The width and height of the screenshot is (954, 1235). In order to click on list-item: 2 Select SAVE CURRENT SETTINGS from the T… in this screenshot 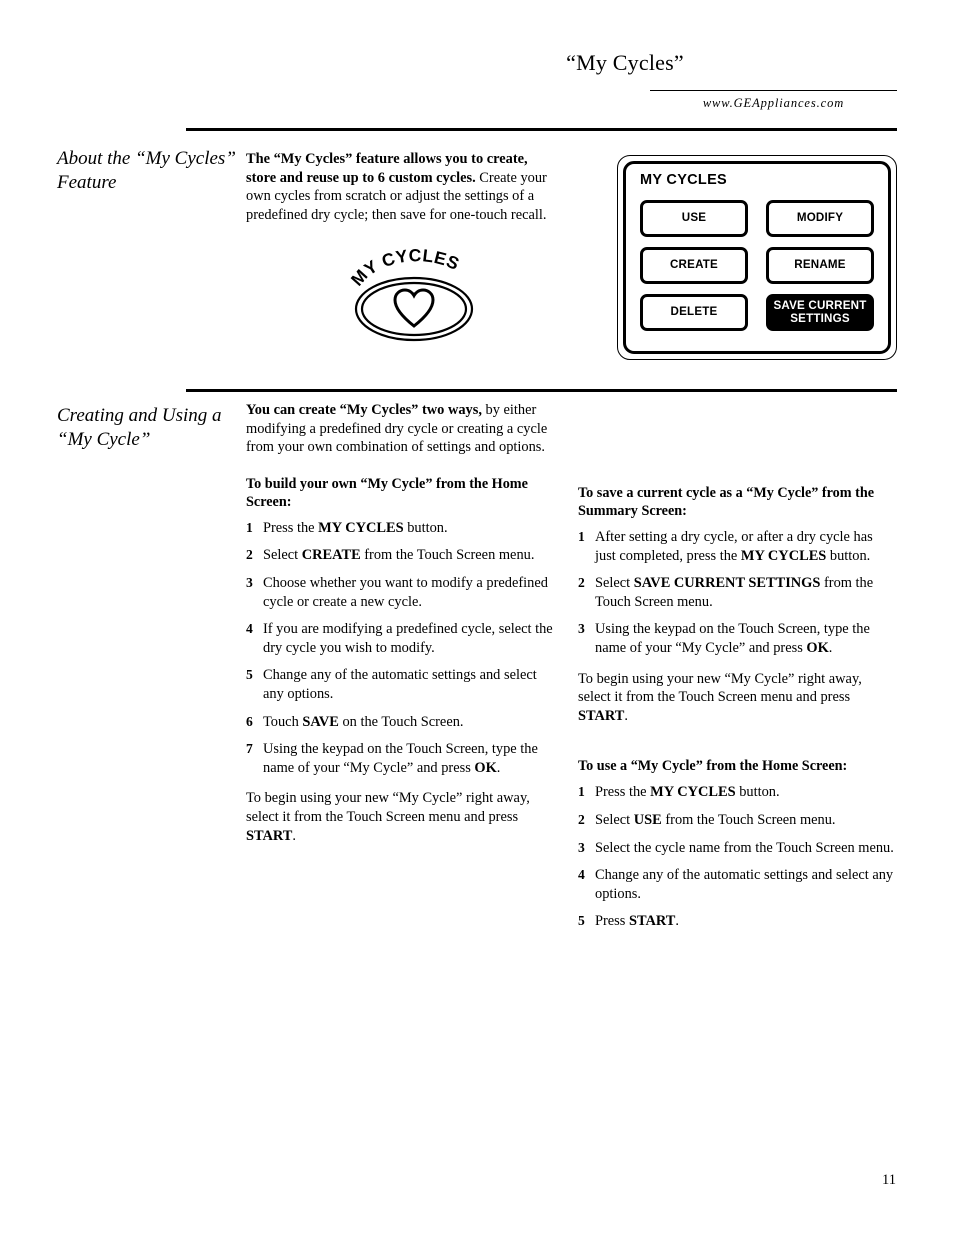, I will do `click(737, 592)`.